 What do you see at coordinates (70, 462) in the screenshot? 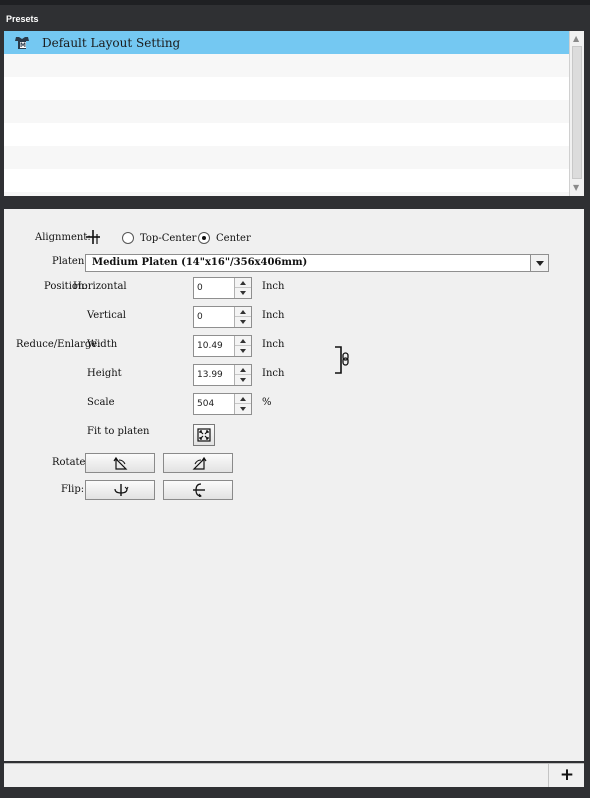
I see `rotate-label: Rotate:` at bounding box center [70, 462].